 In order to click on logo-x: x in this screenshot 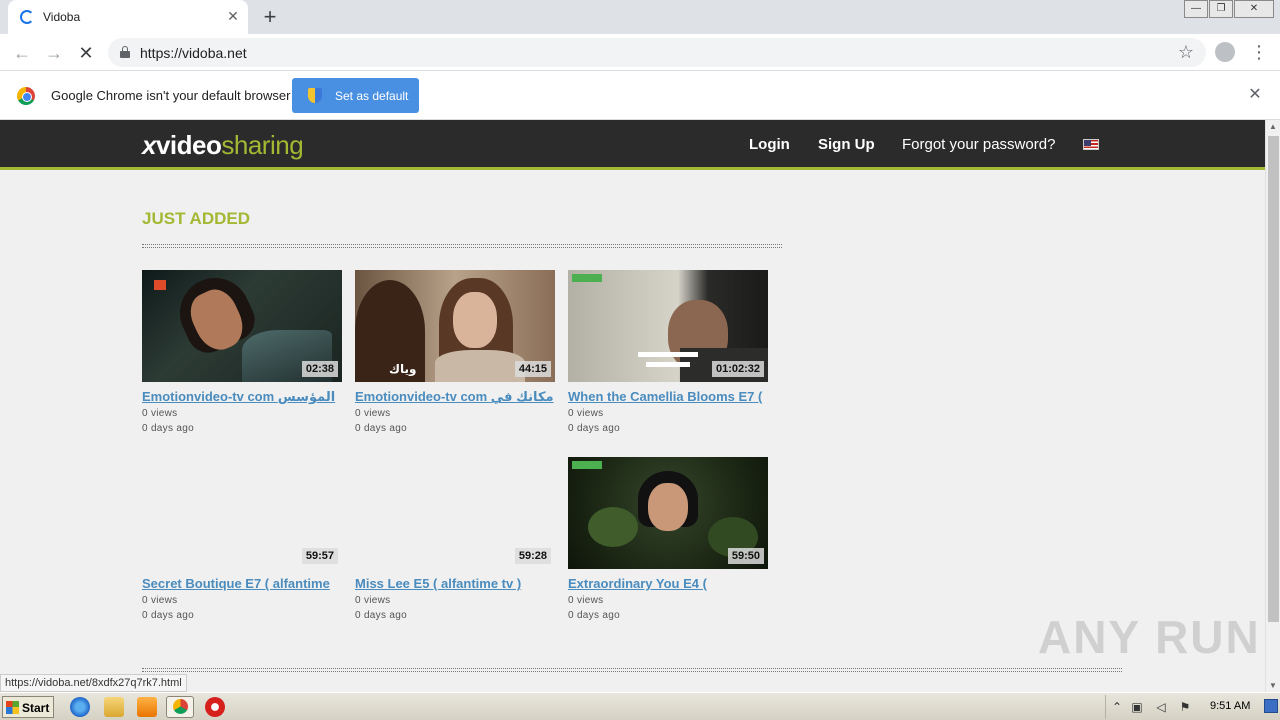, I will do `click(149, 145)`.